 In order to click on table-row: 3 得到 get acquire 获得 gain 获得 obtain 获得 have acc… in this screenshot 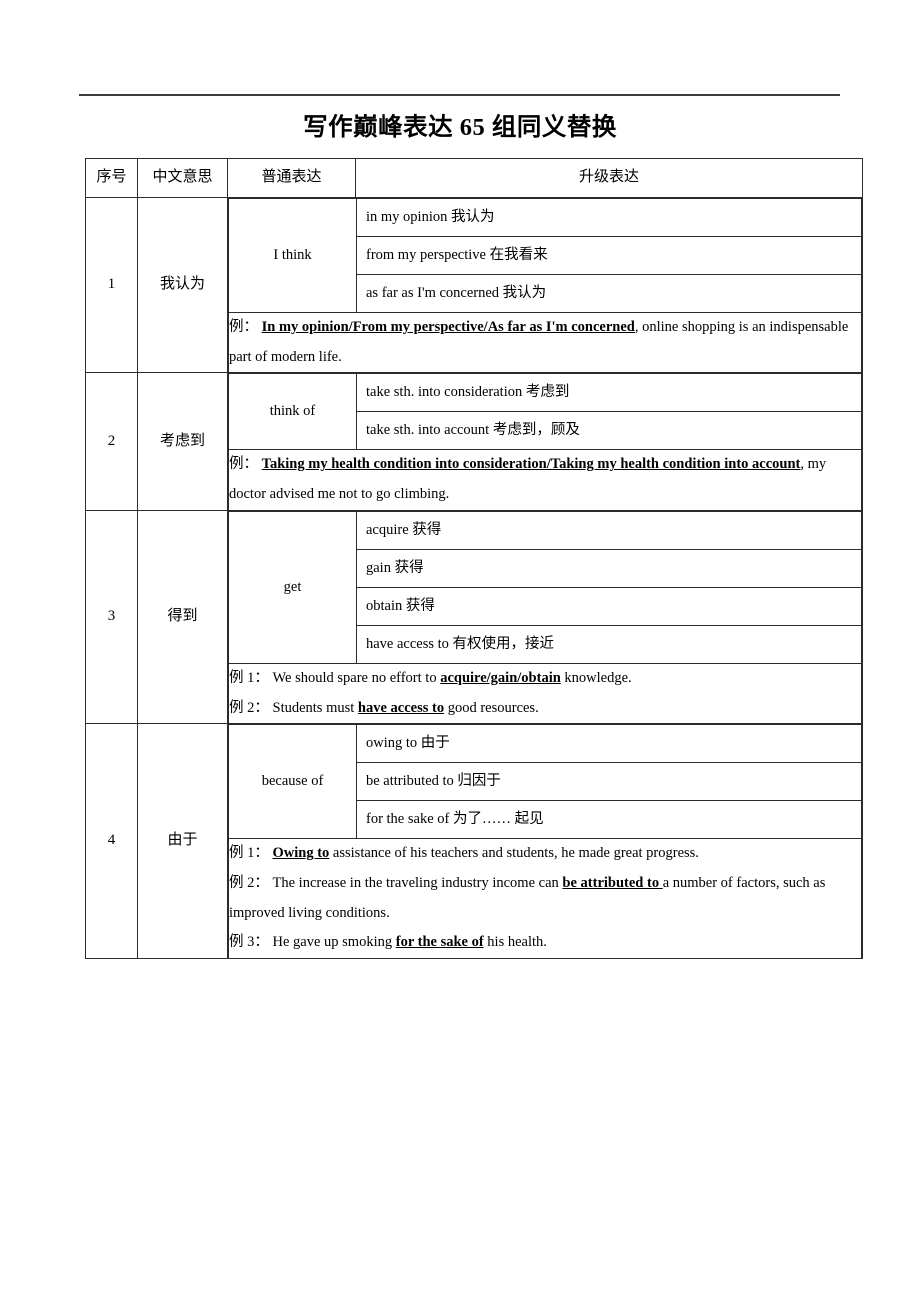, I will do `click(474, 617)`.